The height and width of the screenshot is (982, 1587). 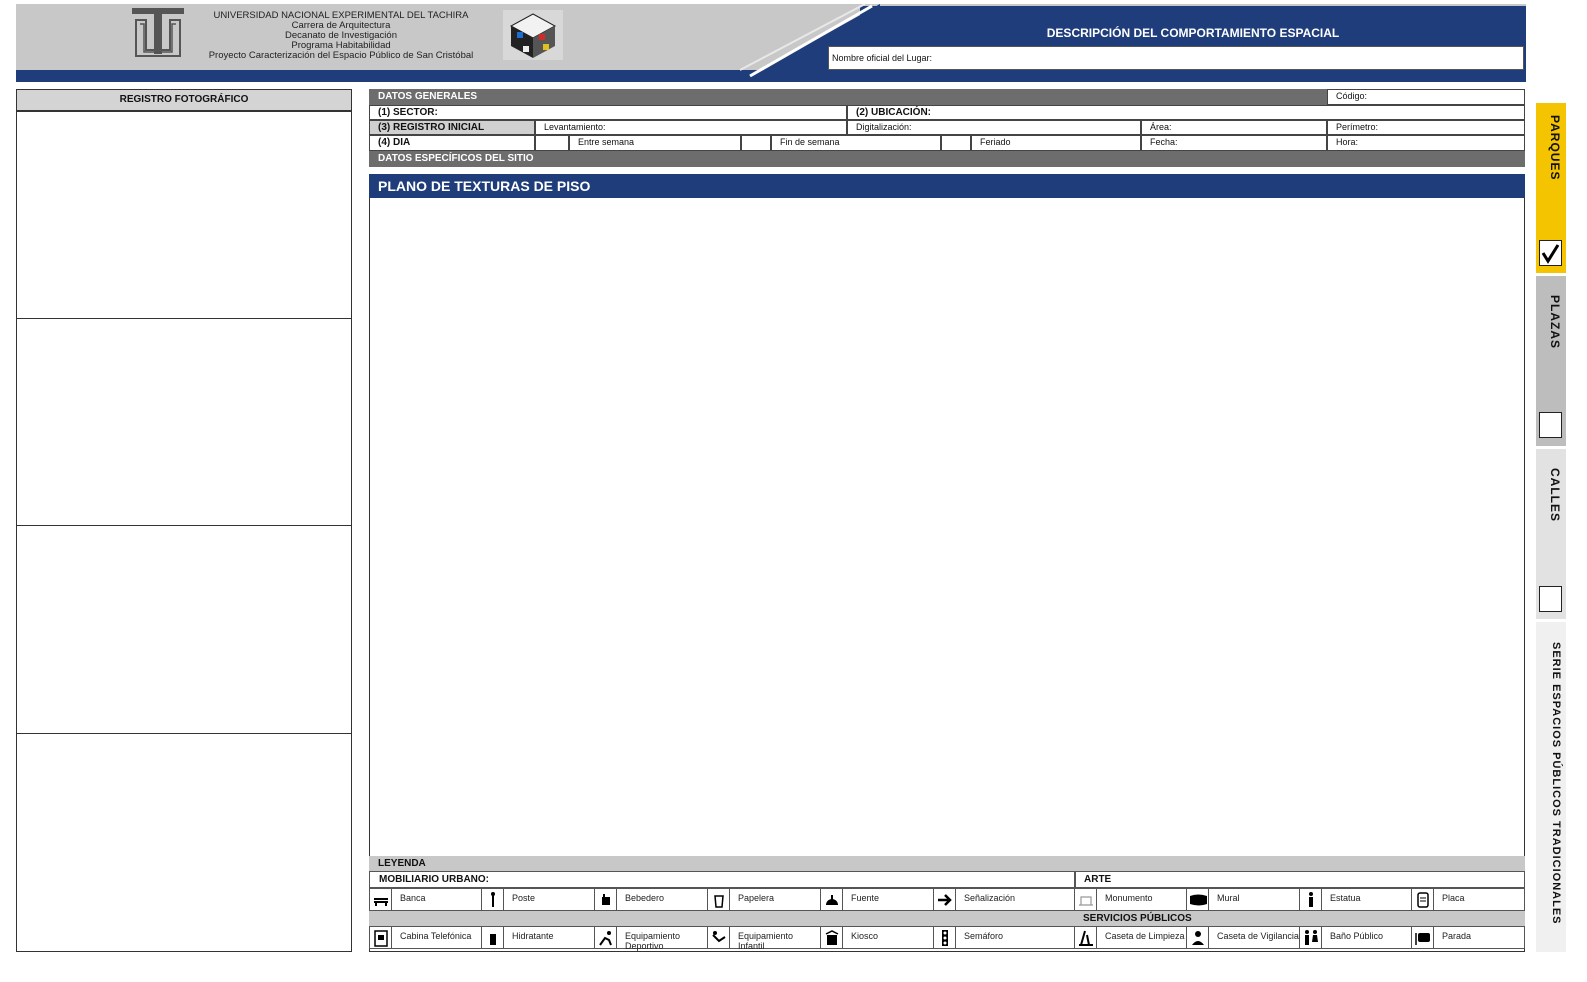 What do you see at coordinates (533, 936) in the screenshot?
I see `legend-item-label: Hidratante` at bounding box center [533, 936].